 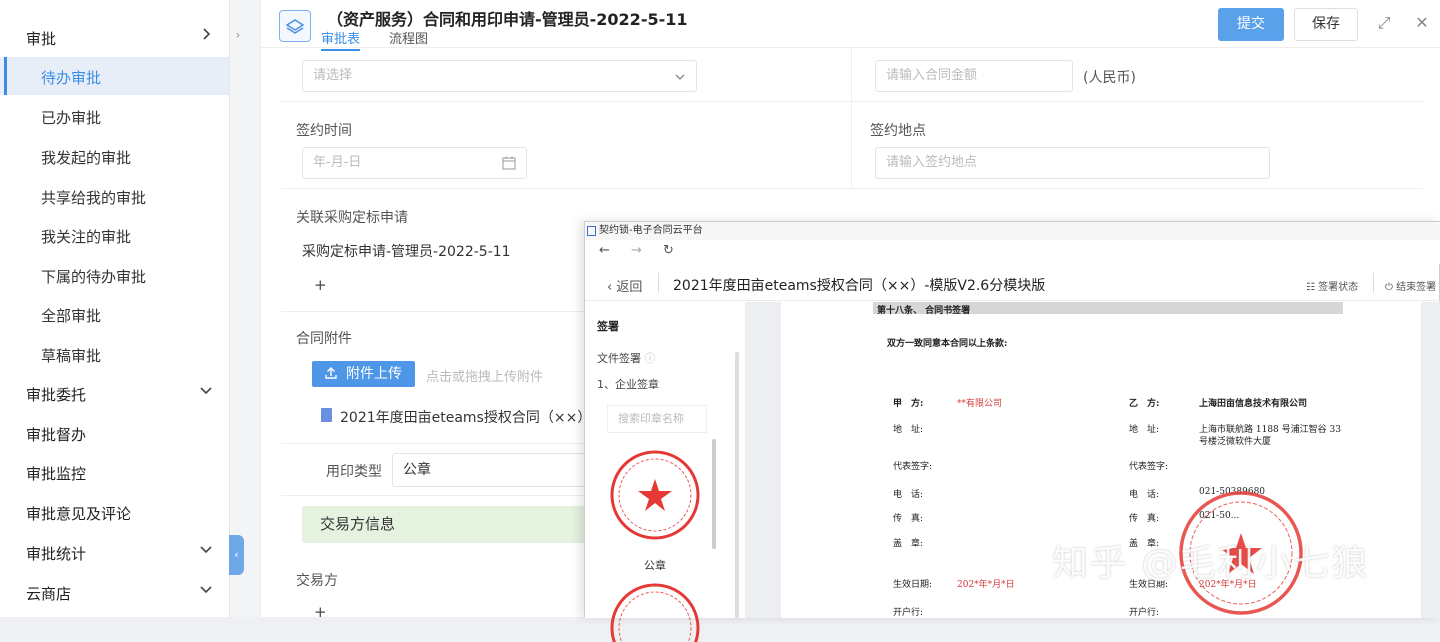 What do you see at coordinates (244, 308) in the screenshot?
I see `sidebar-gutter` at bounding box center [244, 308].